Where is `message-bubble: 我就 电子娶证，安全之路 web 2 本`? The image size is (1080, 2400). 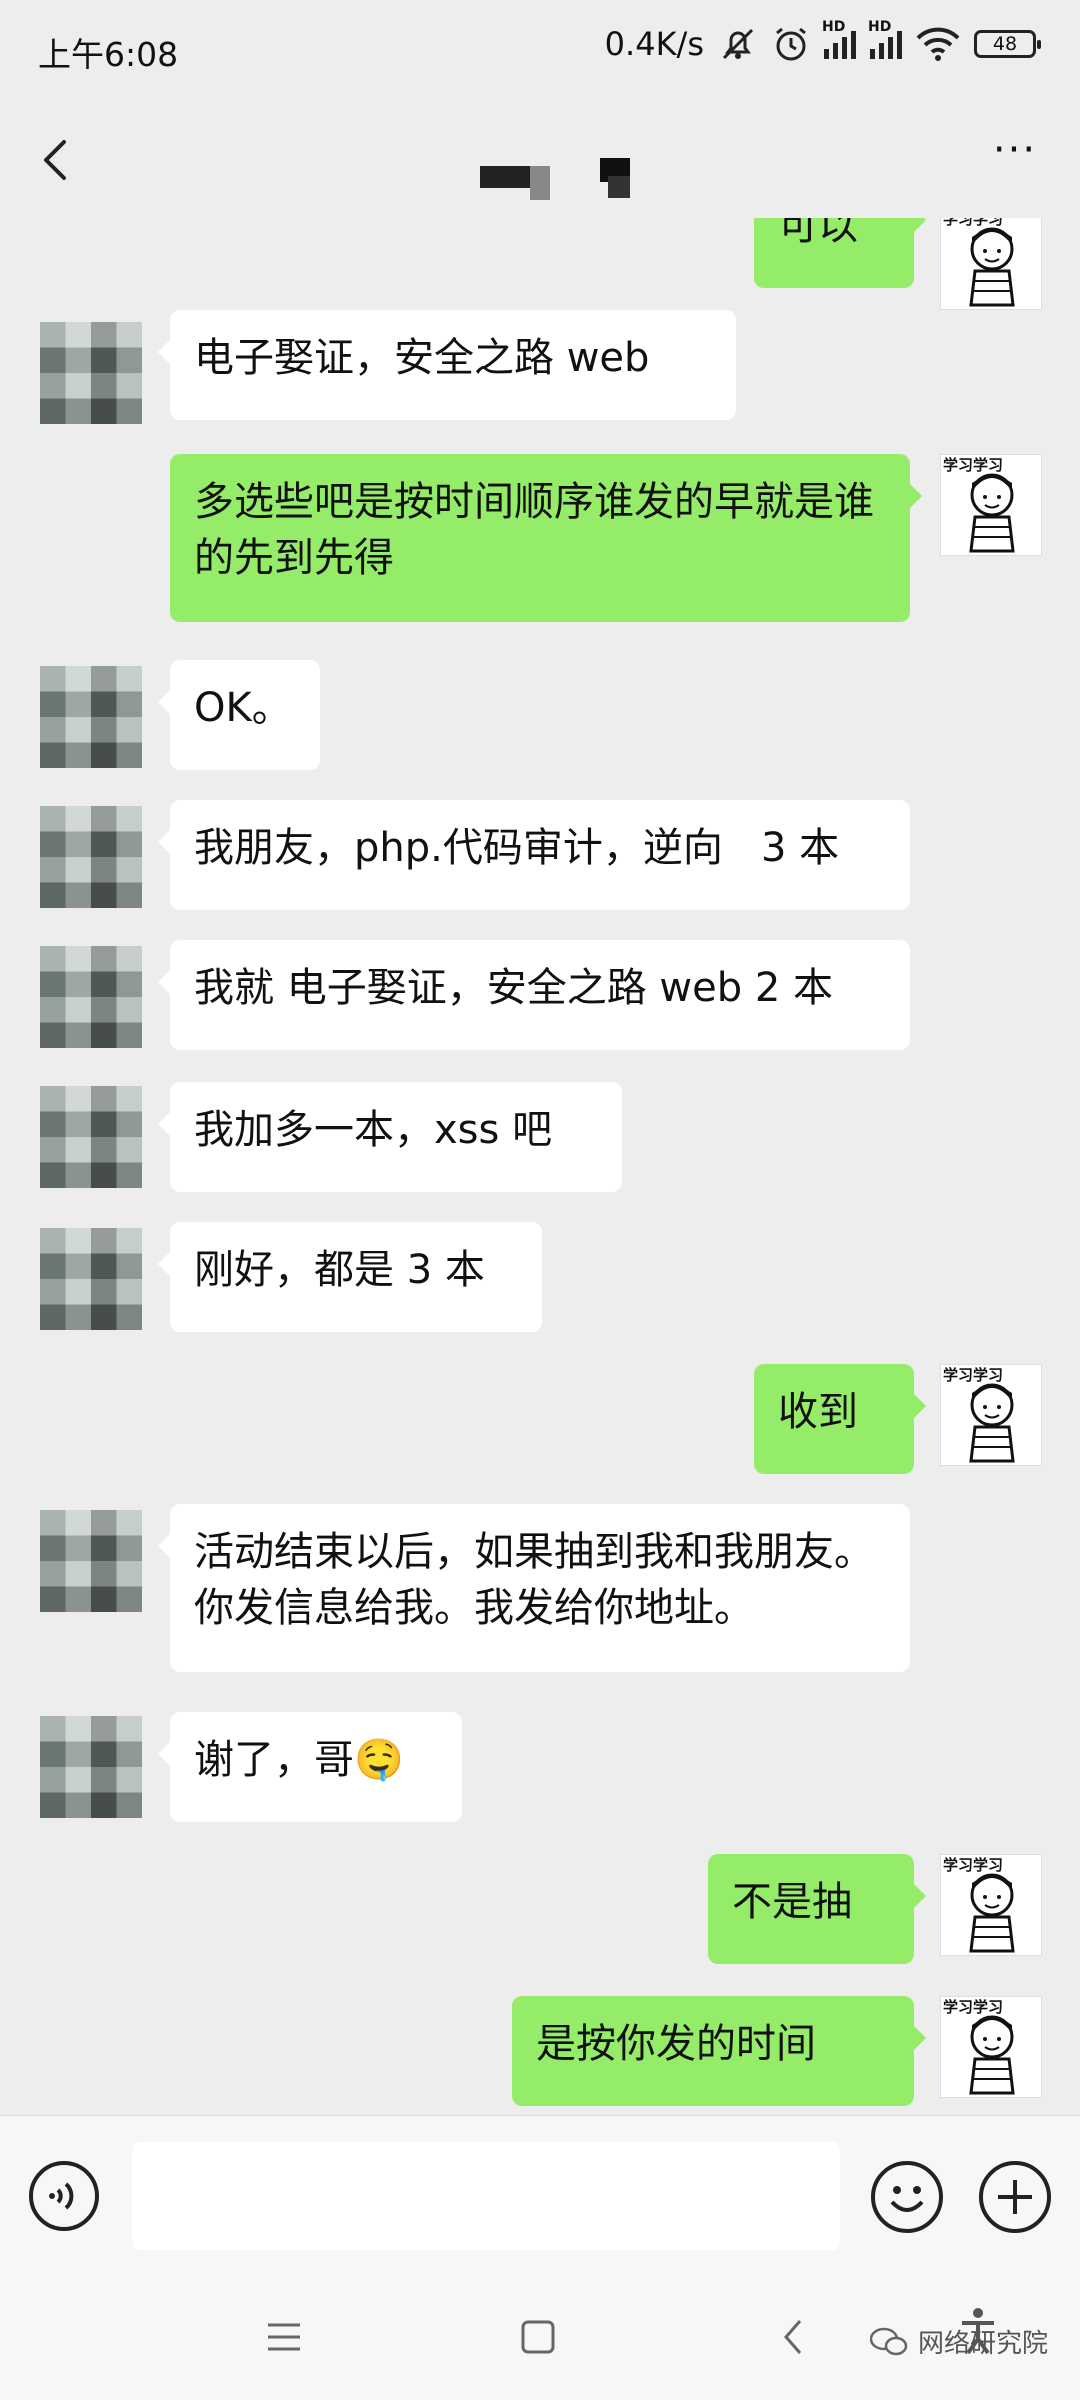 message-bubble: 我就 电子娶证，安全之路 web 2 本 is located at coordinates (534, 995).